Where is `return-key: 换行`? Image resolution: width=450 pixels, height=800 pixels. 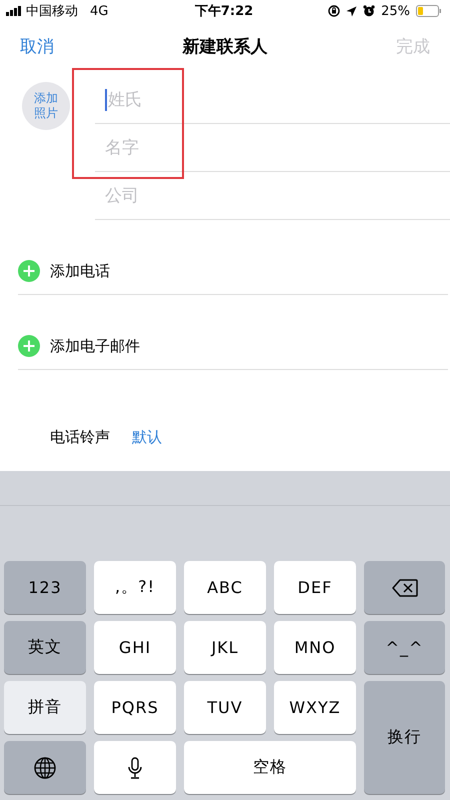 return-key: 换行 is located at coordinates (404, 737).